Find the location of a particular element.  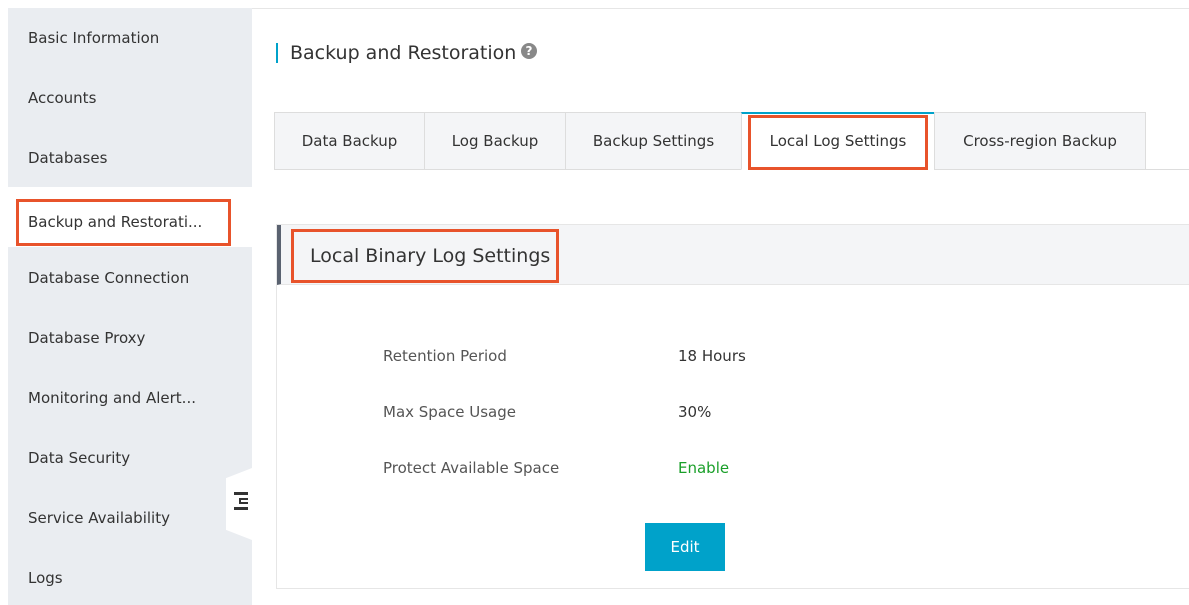

sidebar-collapse-toggle is located at coordinates (239, 504).